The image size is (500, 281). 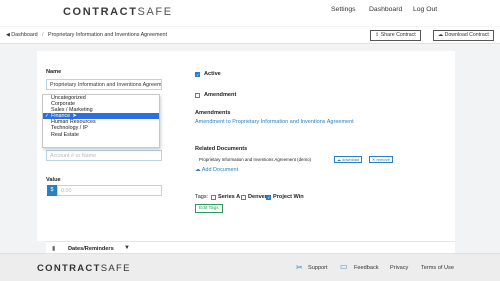 I want to click on top-header: CONTRACTSAFE Settings Dashboard Log Out, so click(x=250, y=13).